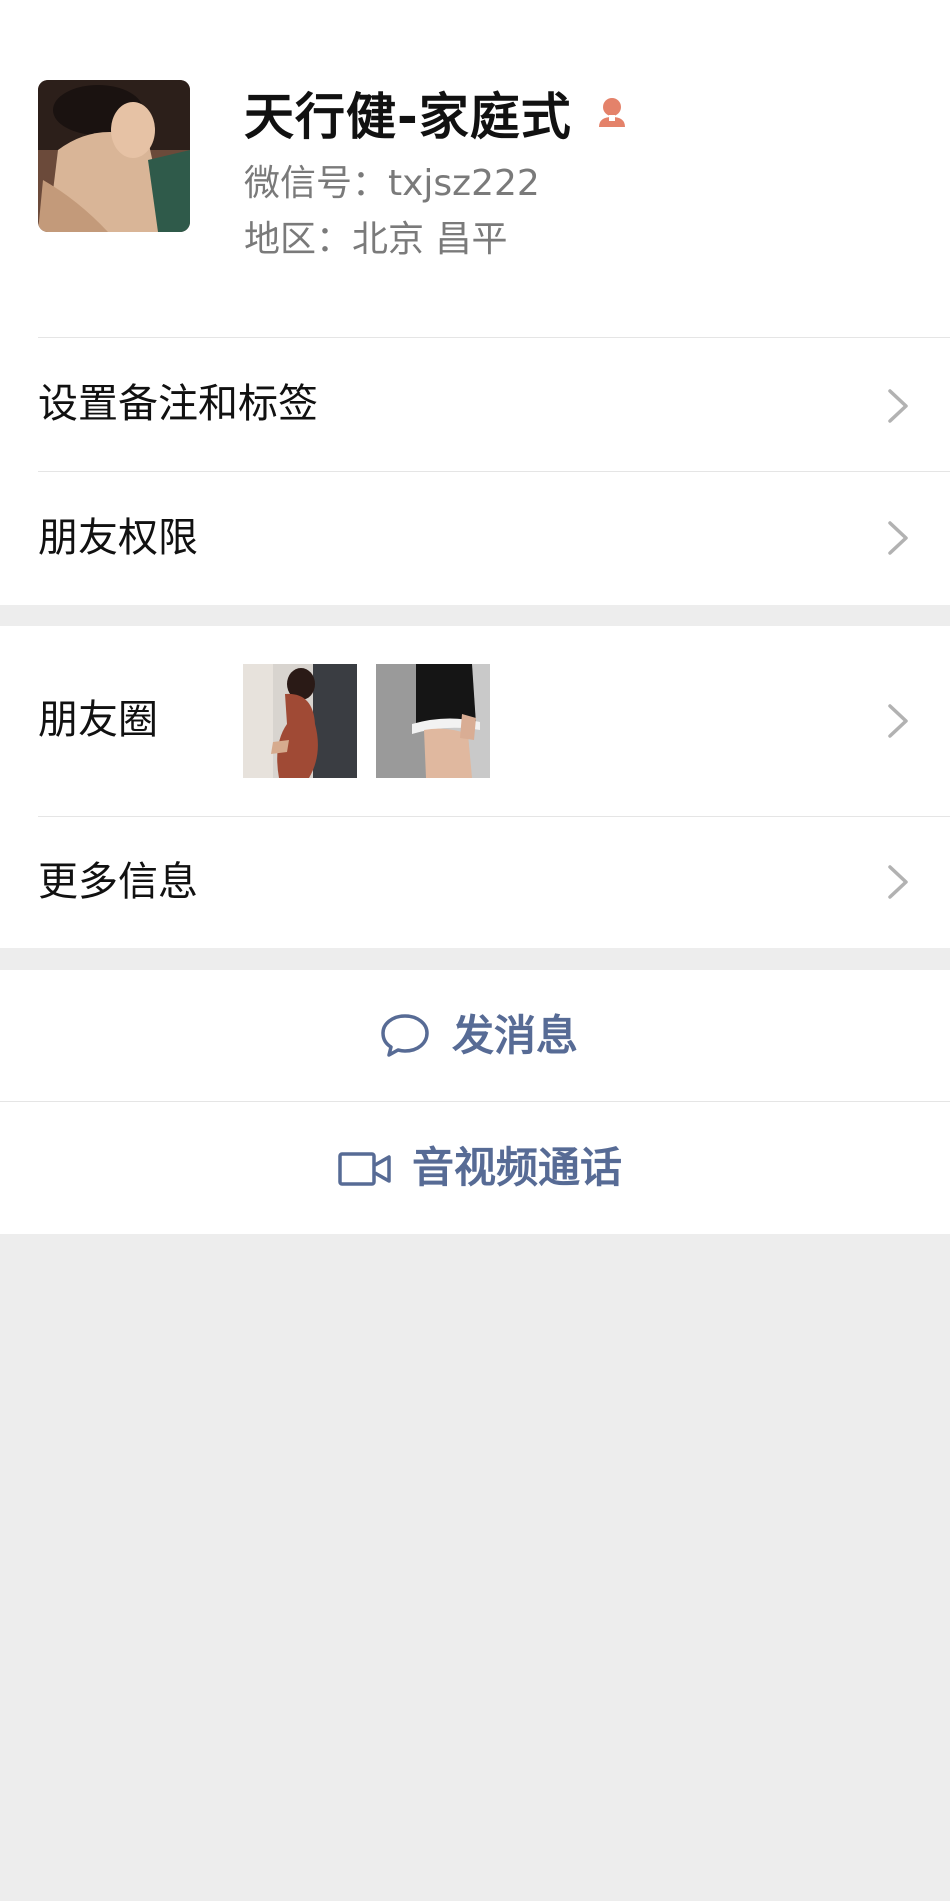  I want to click on back-arrow-icon, so click(53, 3).